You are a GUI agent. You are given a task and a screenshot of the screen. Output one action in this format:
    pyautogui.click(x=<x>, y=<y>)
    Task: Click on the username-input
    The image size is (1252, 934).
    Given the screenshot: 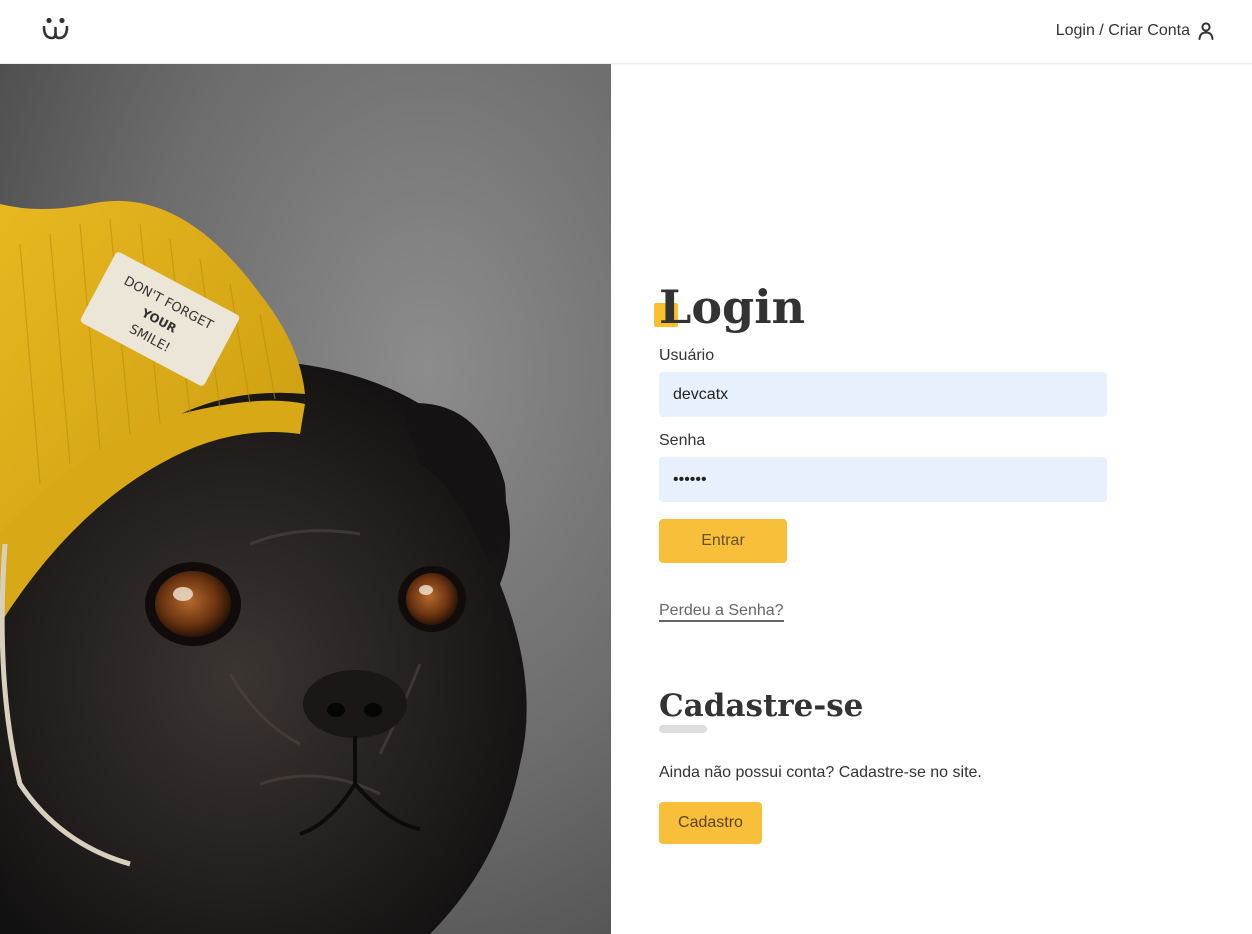 What is the action you would take?
    pyautogui.click(x=883, y=394)
    